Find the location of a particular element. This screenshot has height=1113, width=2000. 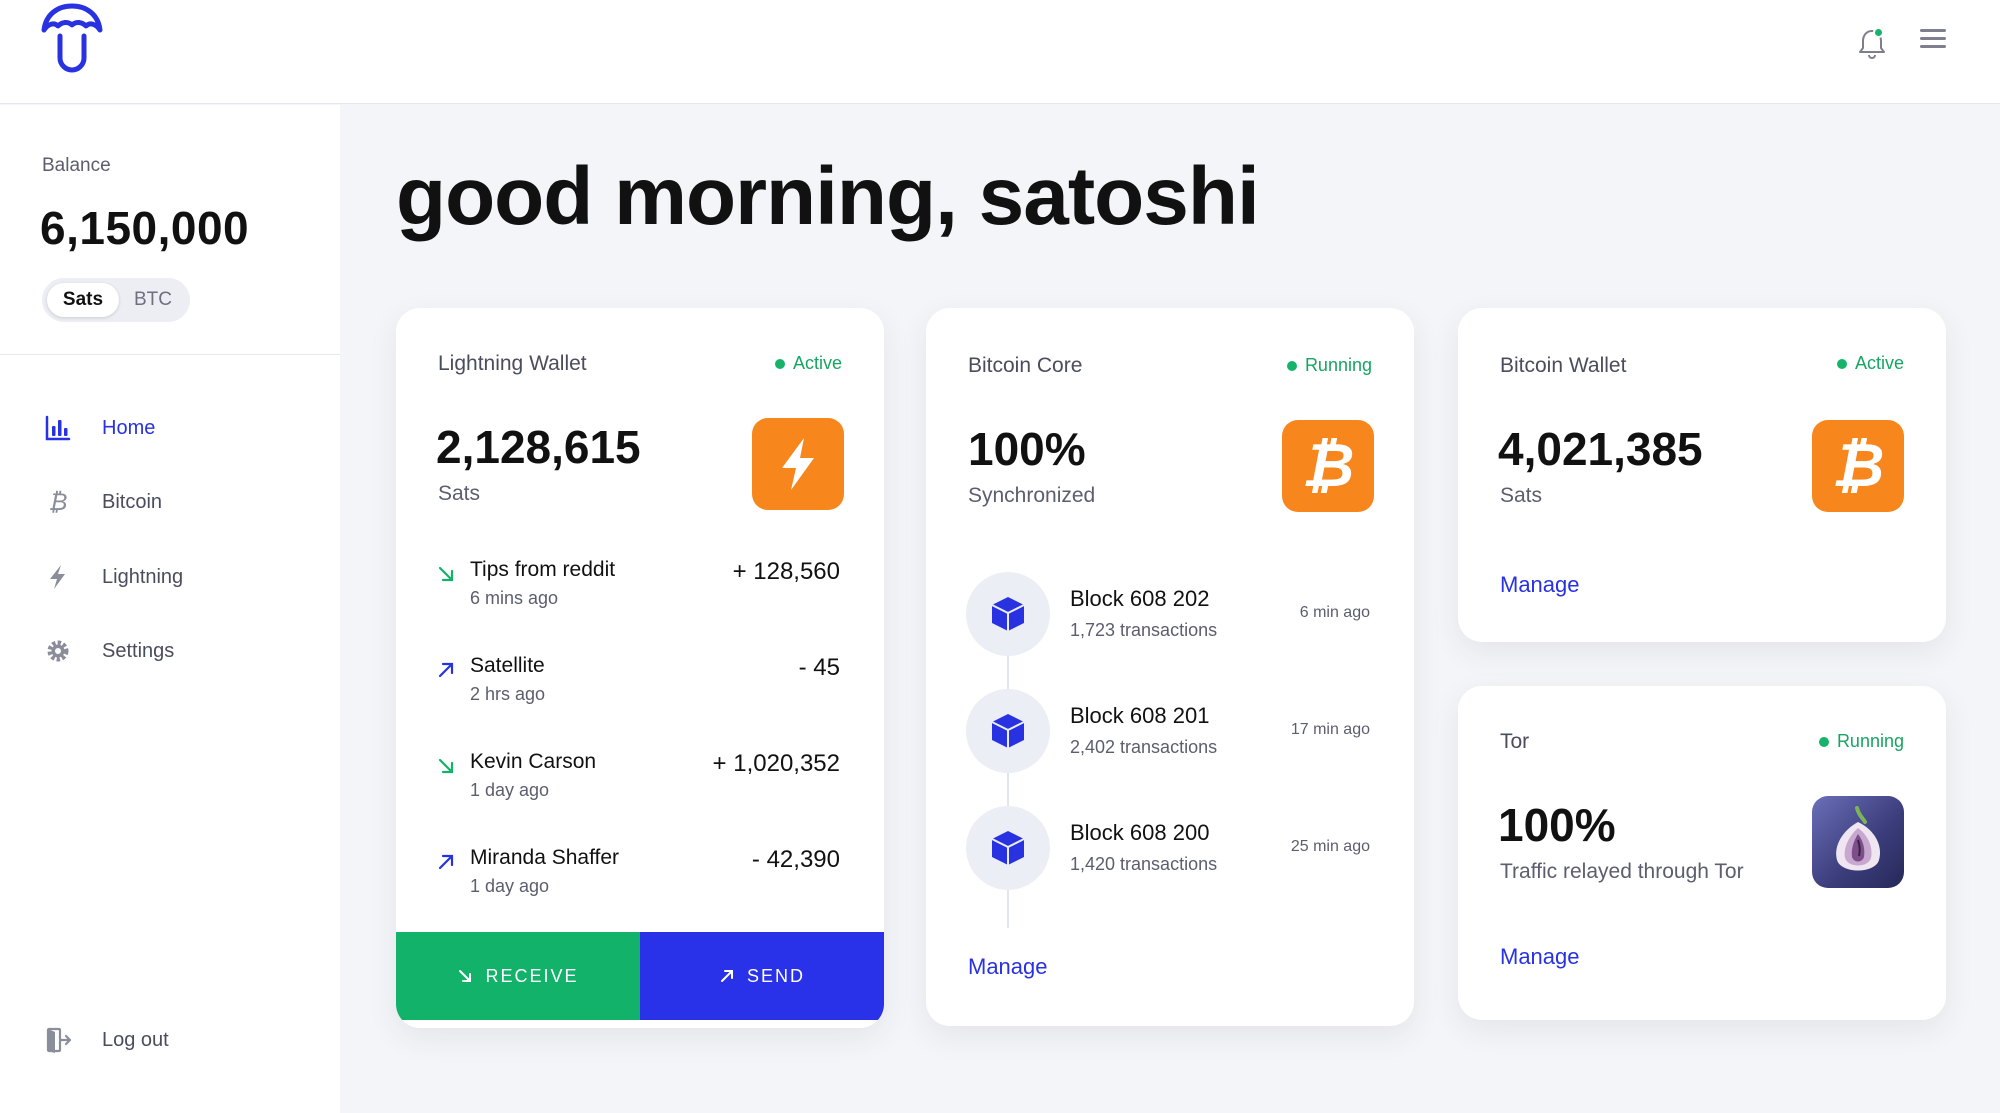

sidebar-item-lightning: Lightning is located at coordinates (182, 577).